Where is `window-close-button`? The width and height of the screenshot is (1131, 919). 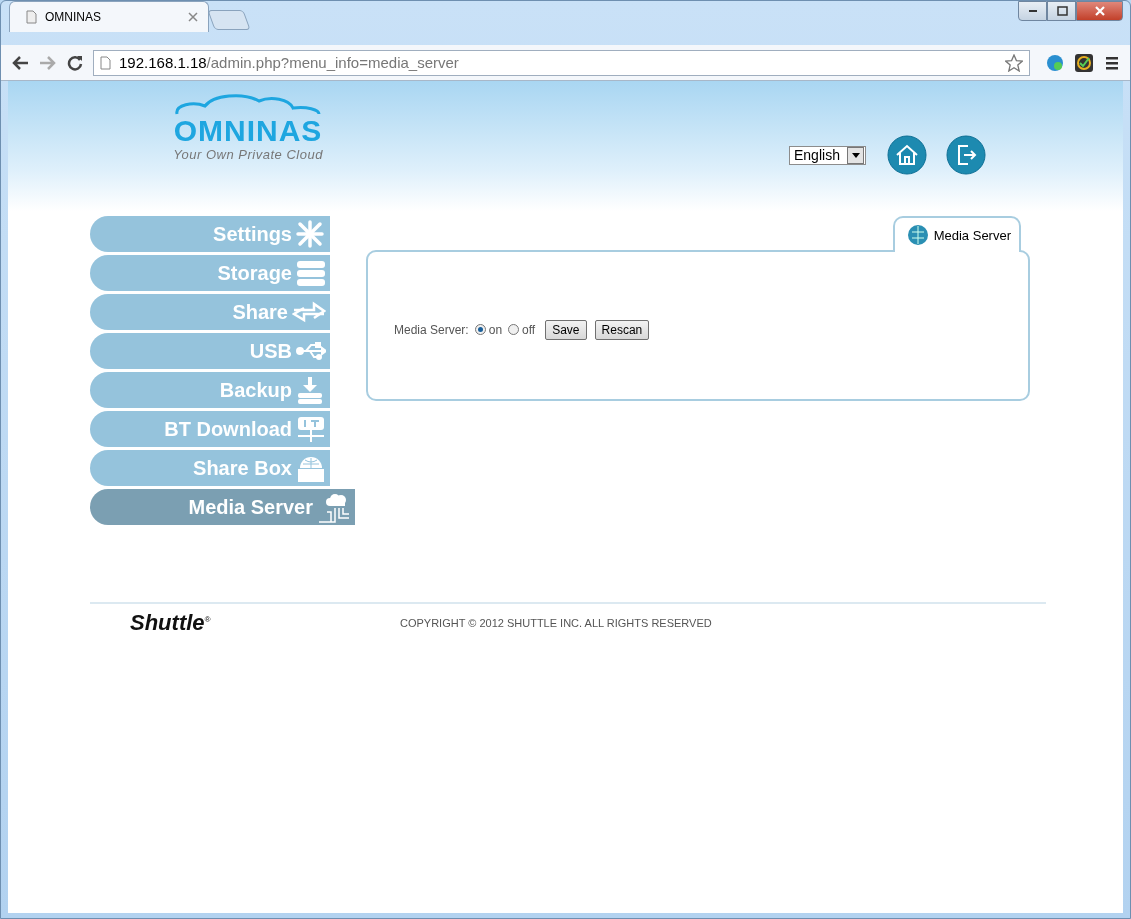
window-close-button is located at coordinates (1099, 11).